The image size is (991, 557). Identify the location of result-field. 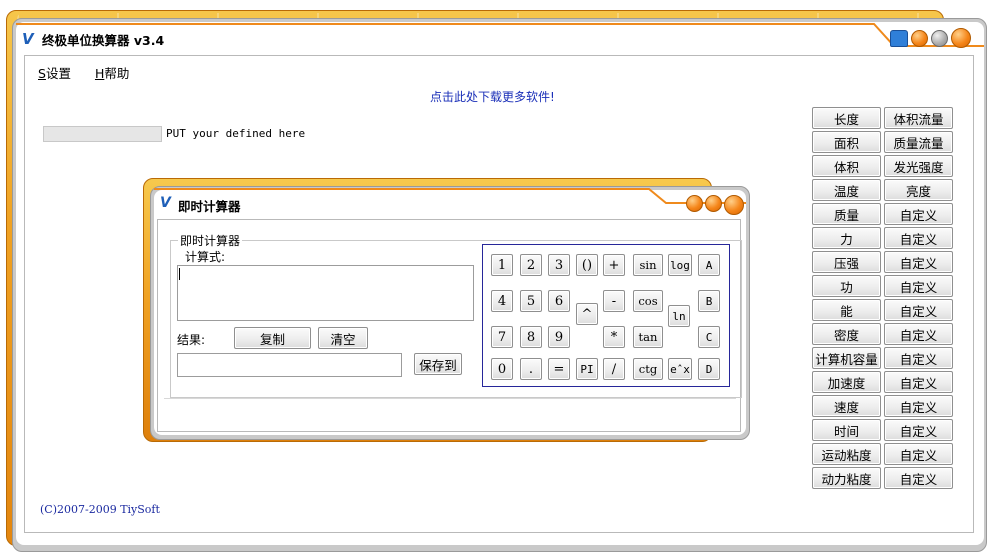
(289, 365).